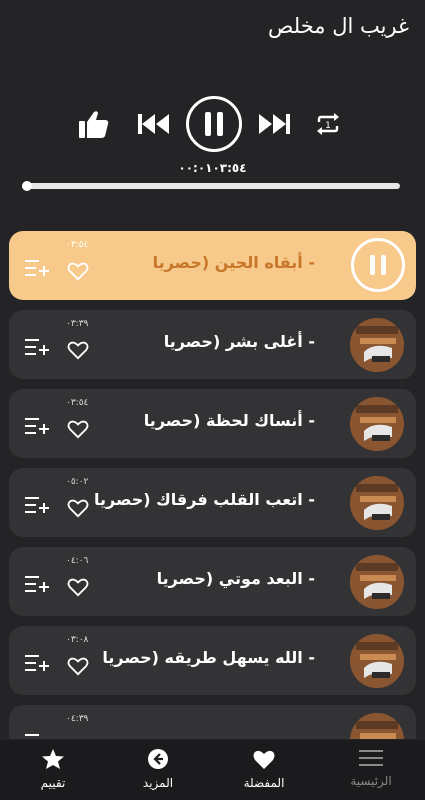 This screenshot has width=425, height=800. What do you see at coordinates (371, 781) in the screenshot?
I see `tab-label: الرئيسية` at bounding box center [371, 781].